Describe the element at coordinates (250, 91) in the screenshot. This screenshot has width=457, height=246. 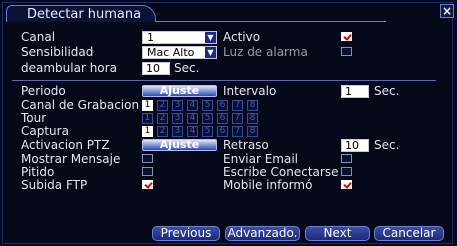
I see `intervalo-label: Intervalo` at that location.